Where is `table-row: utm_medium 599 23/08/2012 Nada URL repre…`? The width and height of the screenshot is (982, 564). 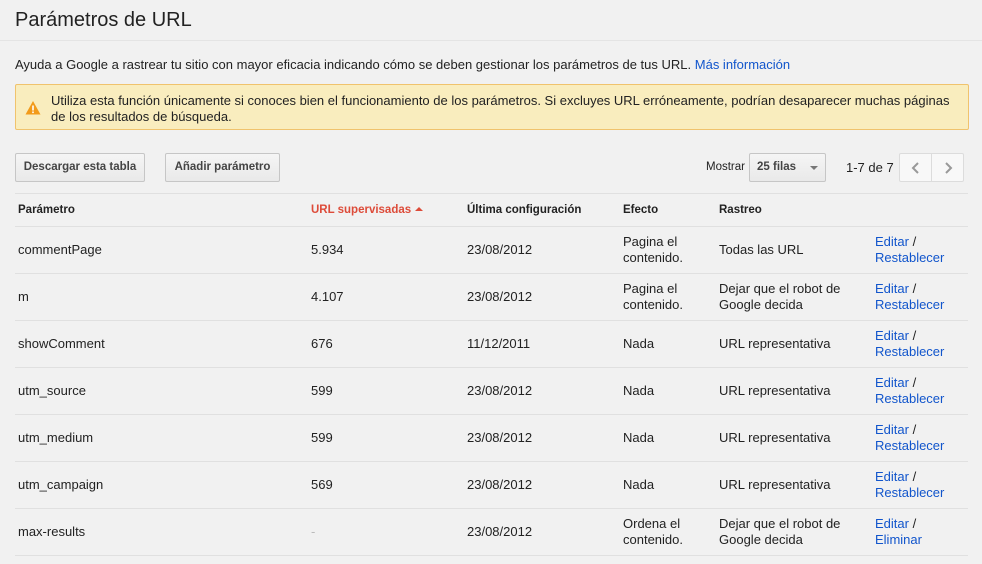 table-row: utm_medium 599 23/08/2012 Nada URL repre… is located at coordinates (491, 438).